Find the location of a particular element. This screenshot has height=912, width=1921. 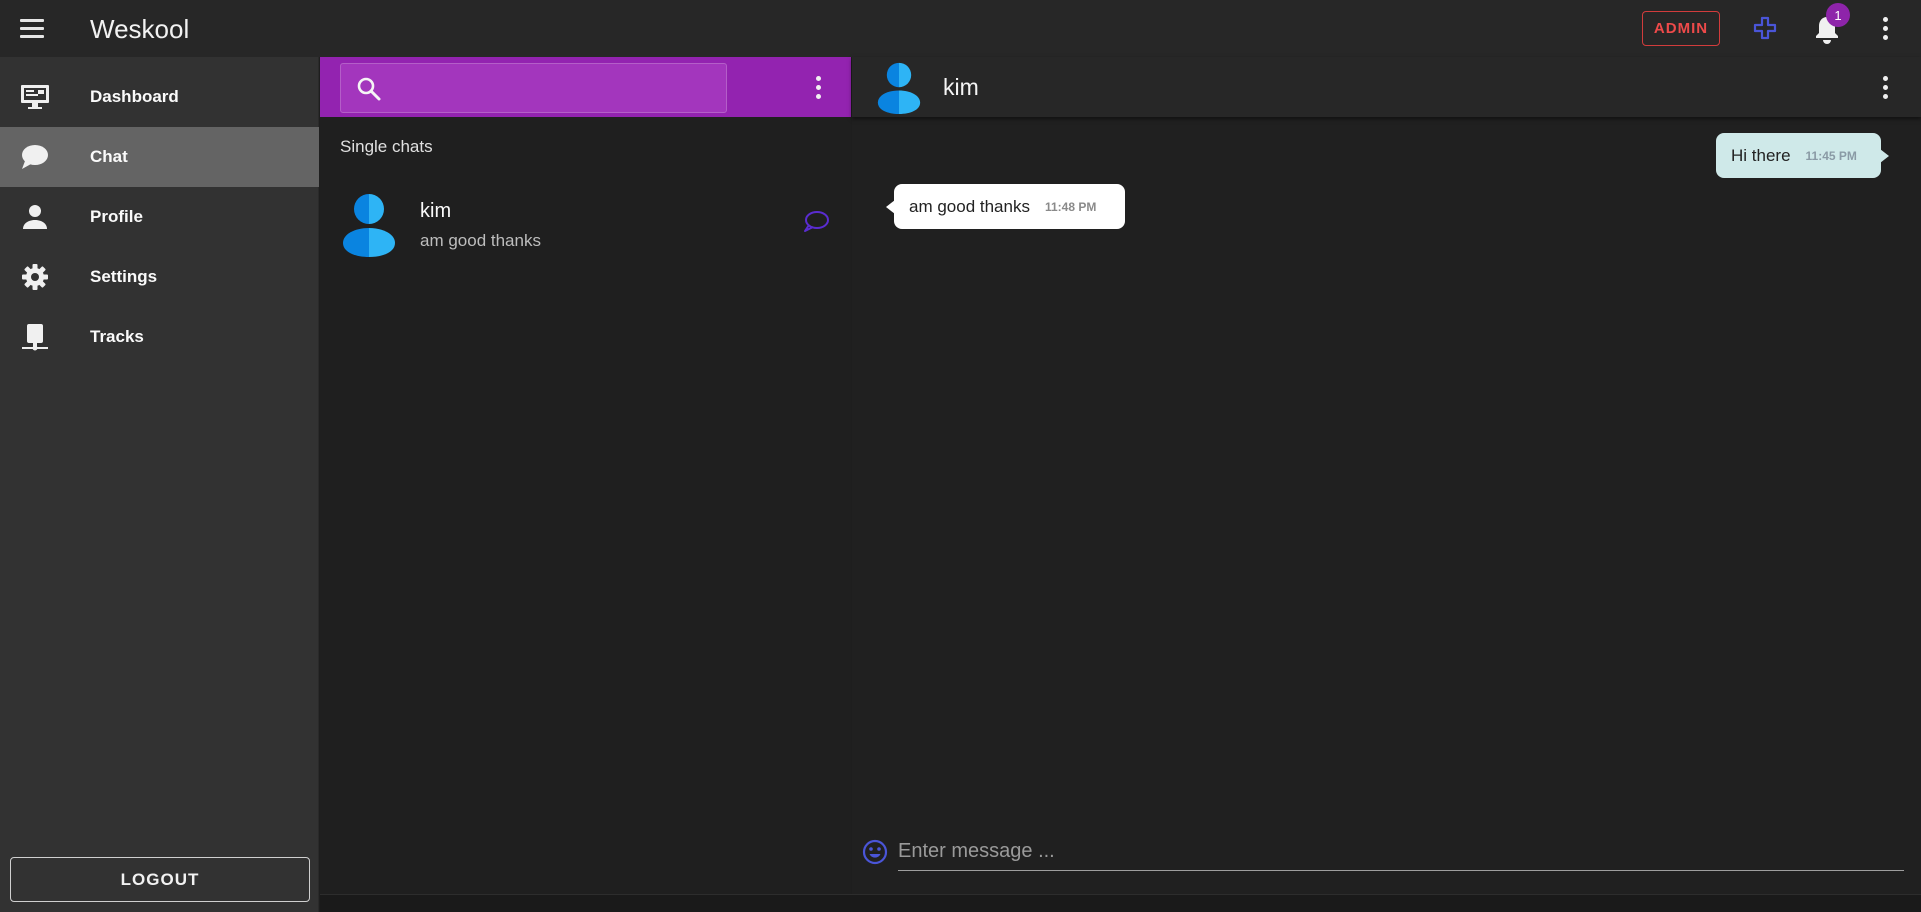

monitor-icon is located at coordinates (35, 97).